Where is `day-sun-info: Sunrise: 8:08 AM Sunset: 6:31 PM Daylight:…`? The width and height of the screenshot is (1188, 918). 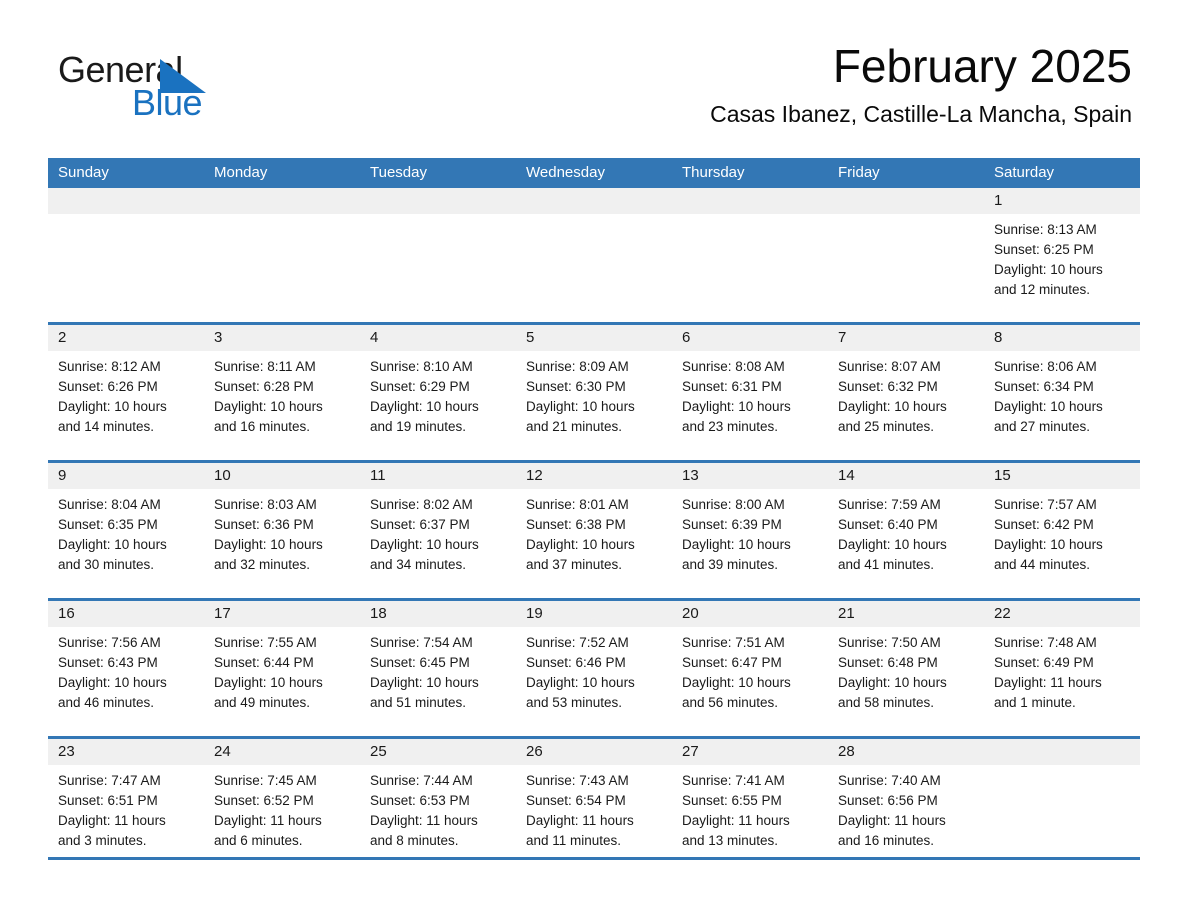
day-sun-info: Sunrise: 8:08 AM Sunset: 6:31 PM Daylight:… is located at coordinates (750, 397).